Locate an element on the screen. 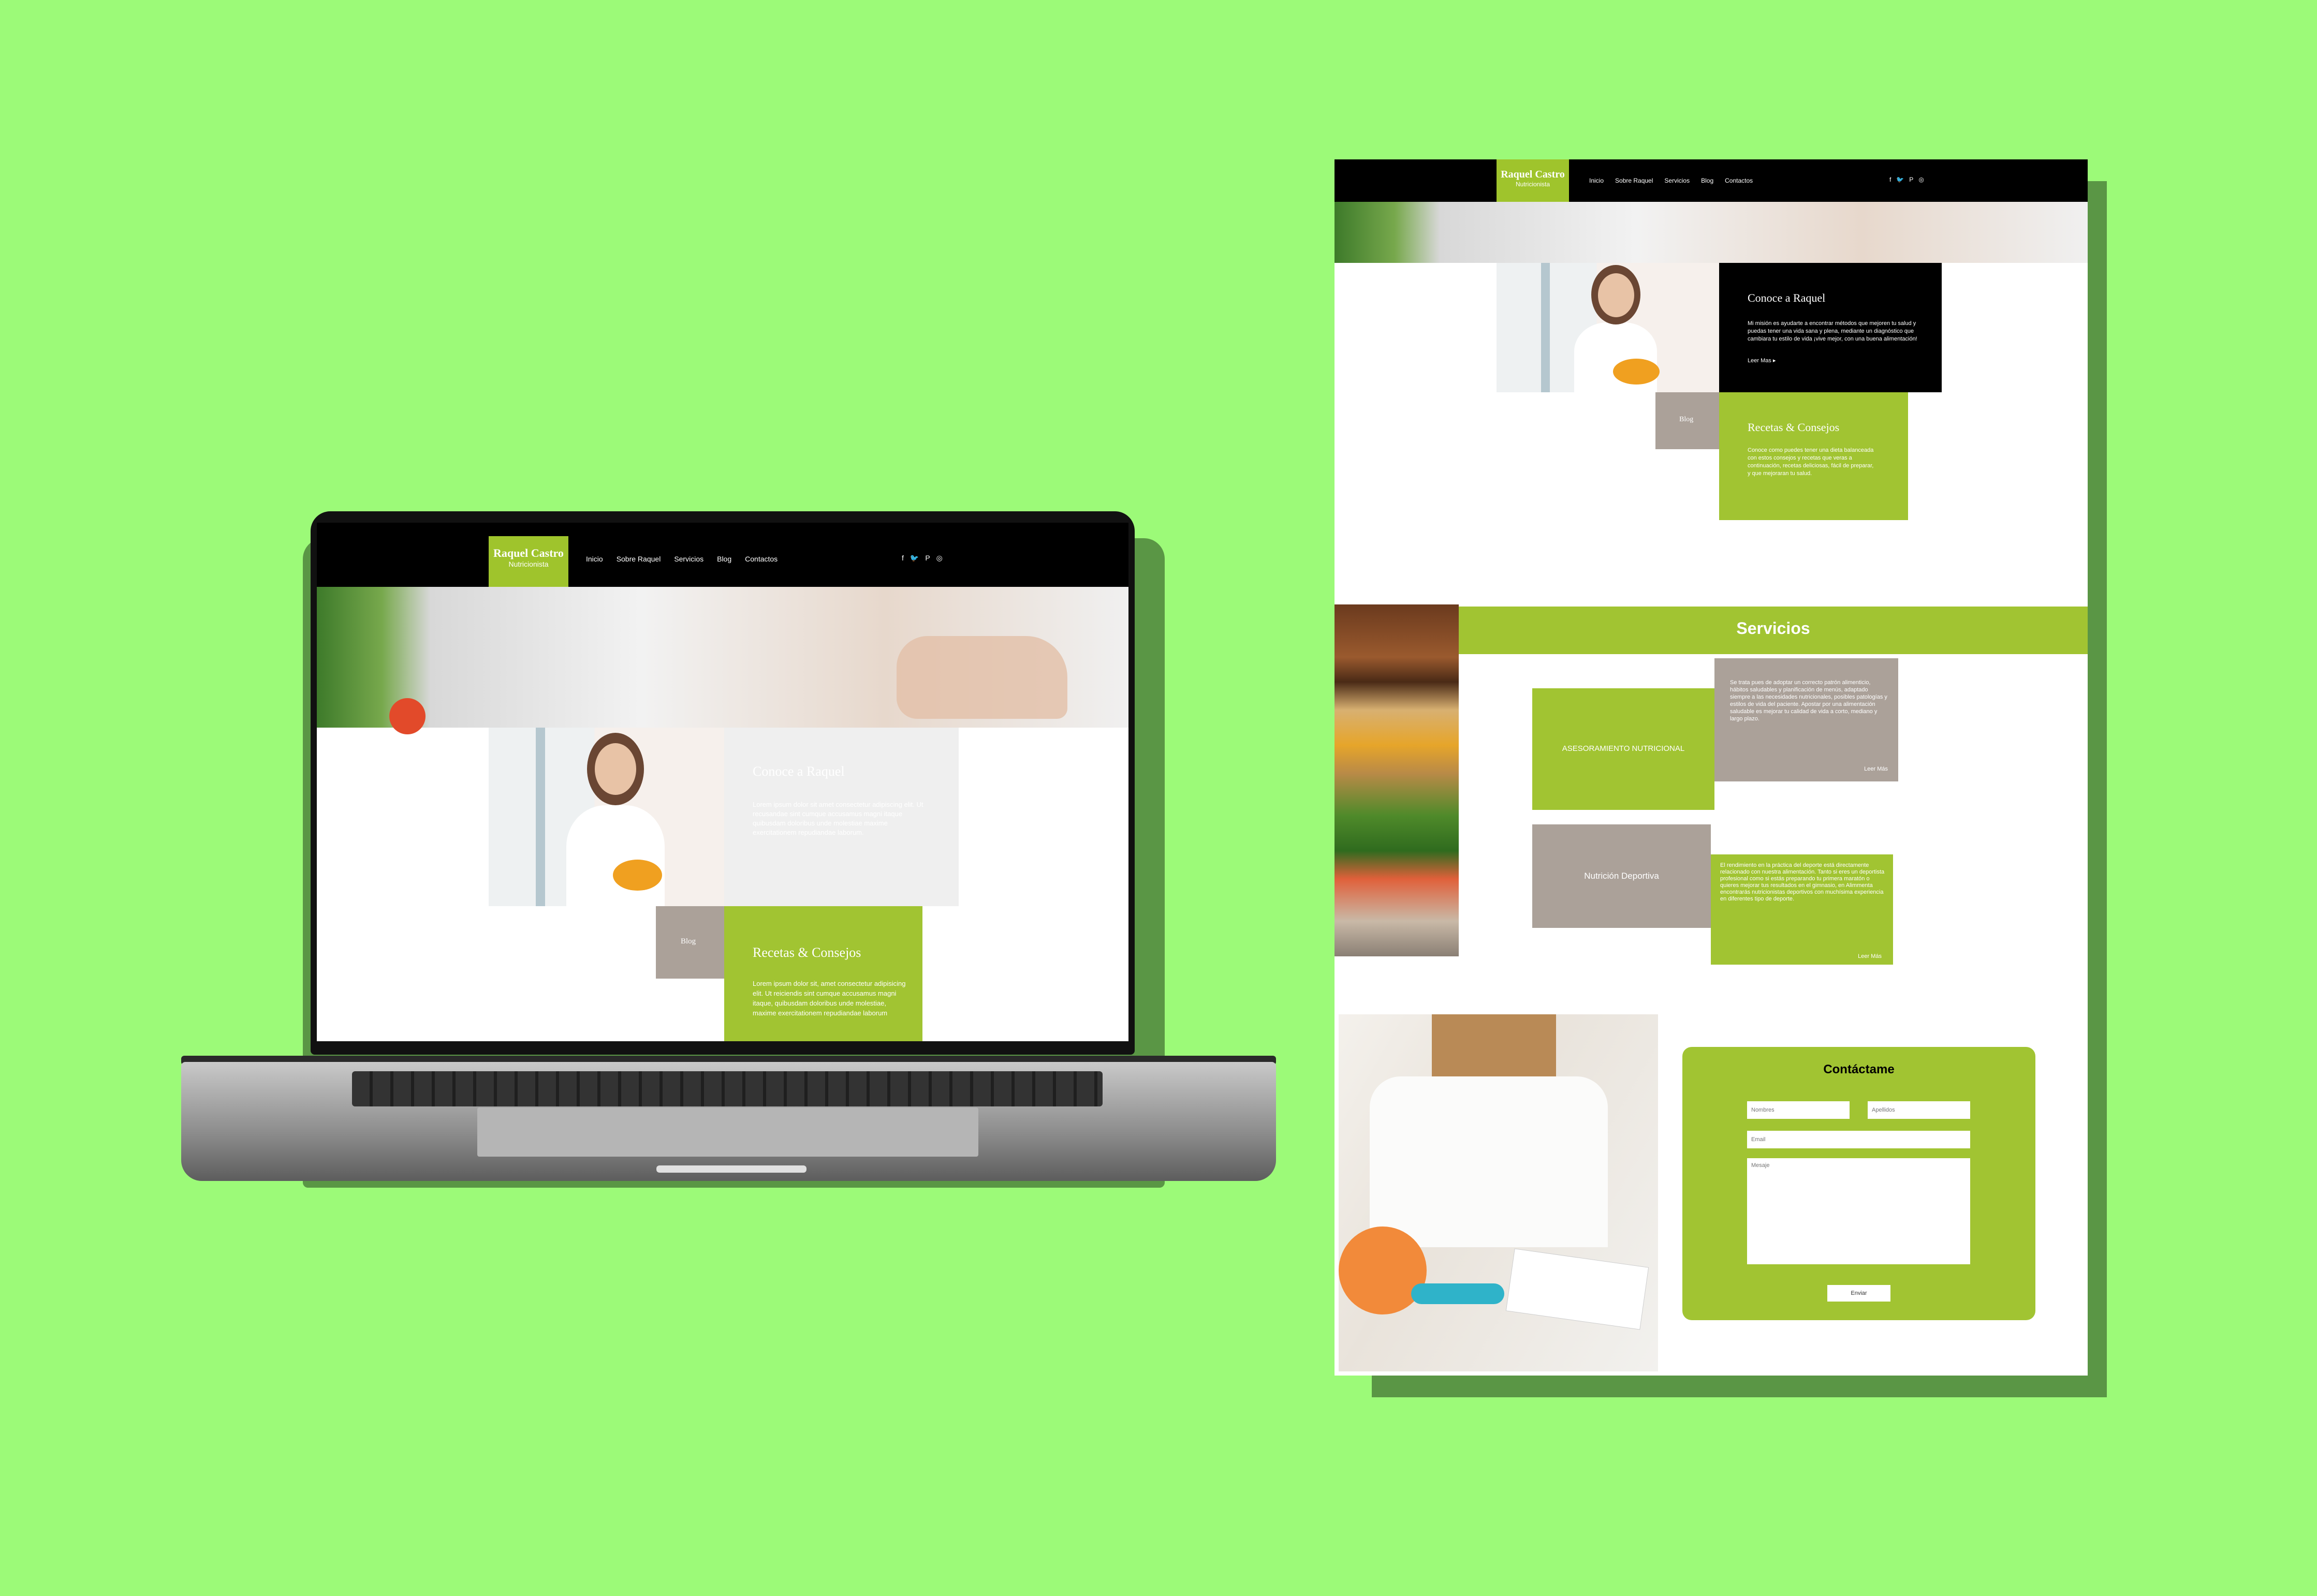 The width and height of the screenshot is (2317, 1596). service-deportiva-tile: Nutrición Deportiva is located at coordinates (1621, 876).